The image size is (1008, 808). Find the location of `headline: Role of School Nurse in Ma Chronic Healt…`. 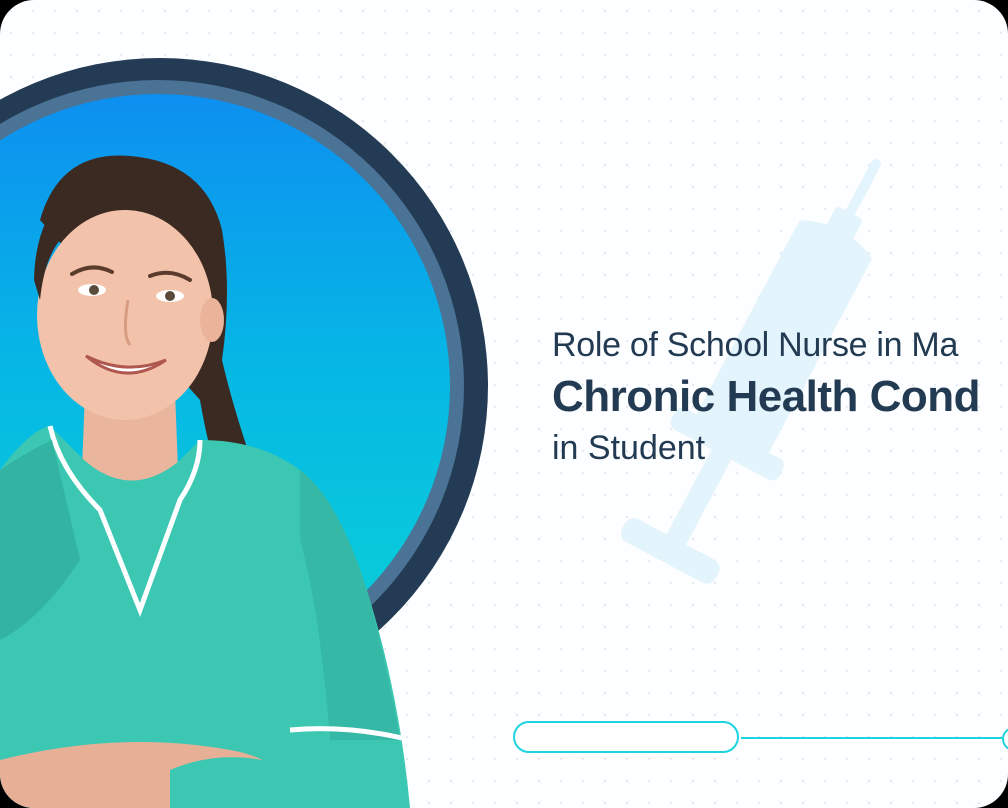

headline: Role of School Nurse in Ma Chronic Healt… is located at coordinates (766, 396).